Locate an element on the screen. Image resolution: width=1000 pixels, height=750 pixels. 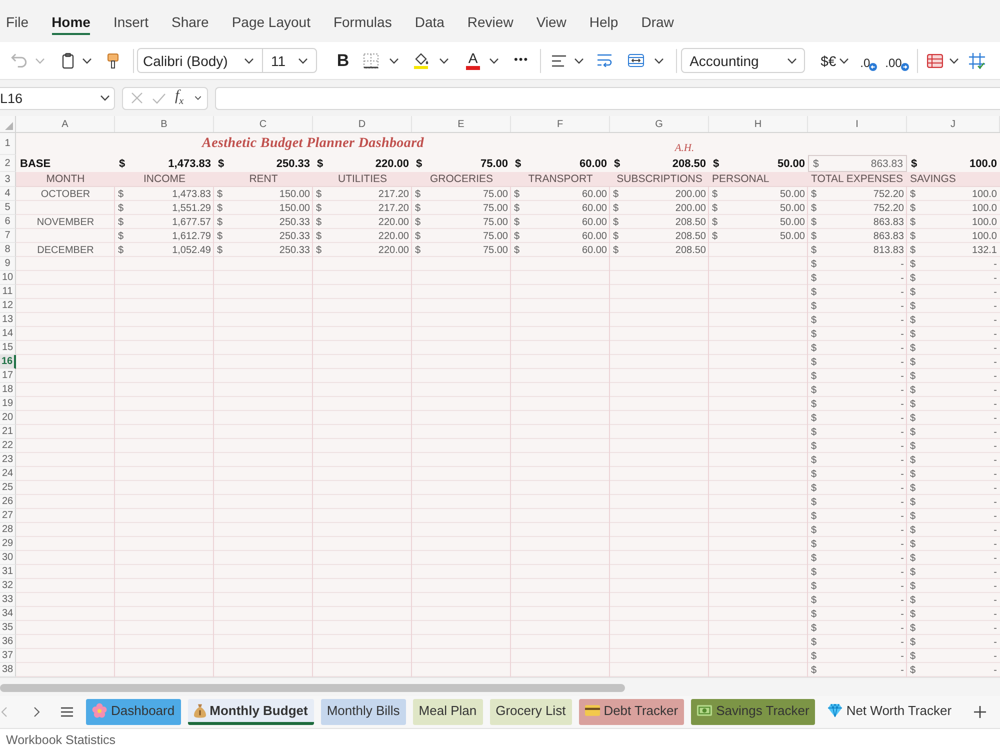
row-number: 36 is located at coordinates (8, 642).